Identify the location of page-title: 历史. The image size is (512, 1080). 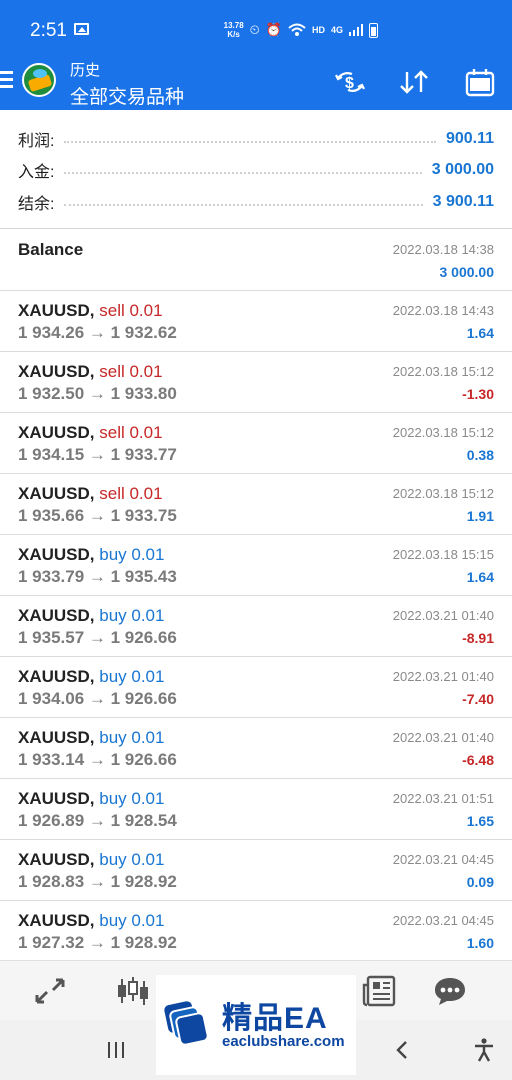
(85, 70).